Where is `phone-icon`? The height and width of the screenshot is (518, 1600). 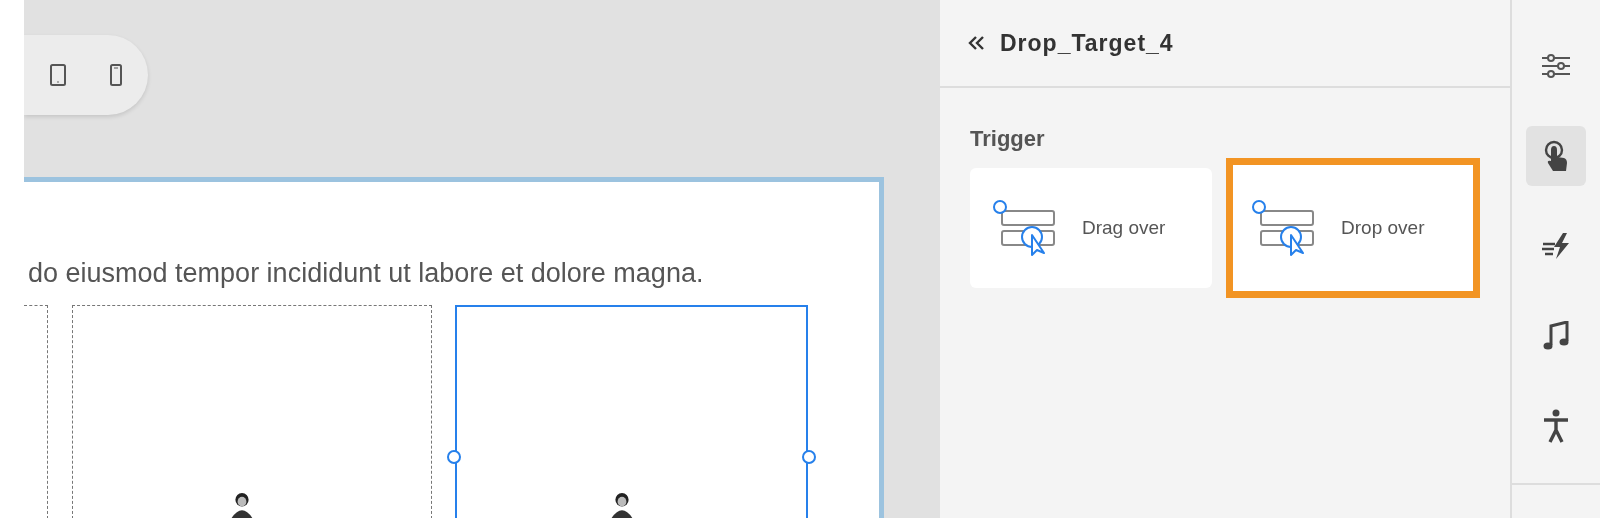
phone-icon is located at coordinates (116, 75).